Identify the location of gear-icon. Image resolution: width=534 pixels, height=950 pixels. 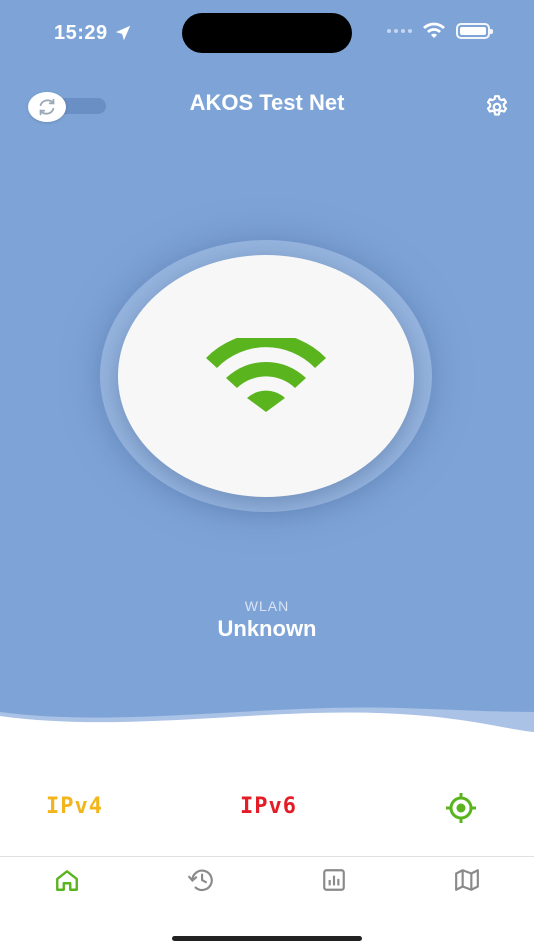
(497, 105).